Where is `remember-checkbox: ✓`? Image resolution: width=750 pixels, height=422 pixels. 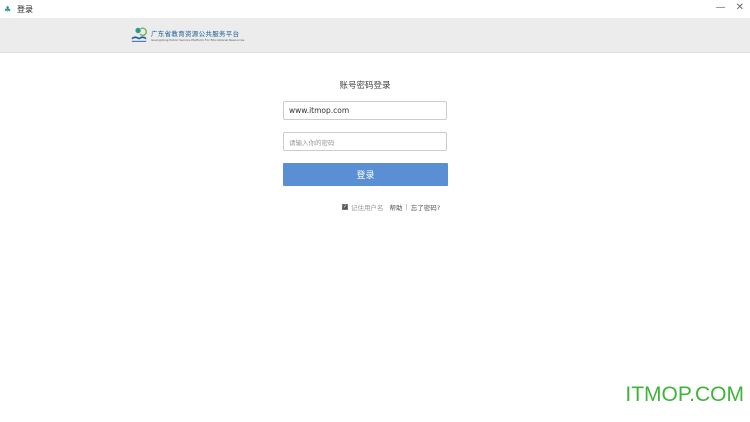 remember-checkbox: ✓ is located at coordinates (345, 207).